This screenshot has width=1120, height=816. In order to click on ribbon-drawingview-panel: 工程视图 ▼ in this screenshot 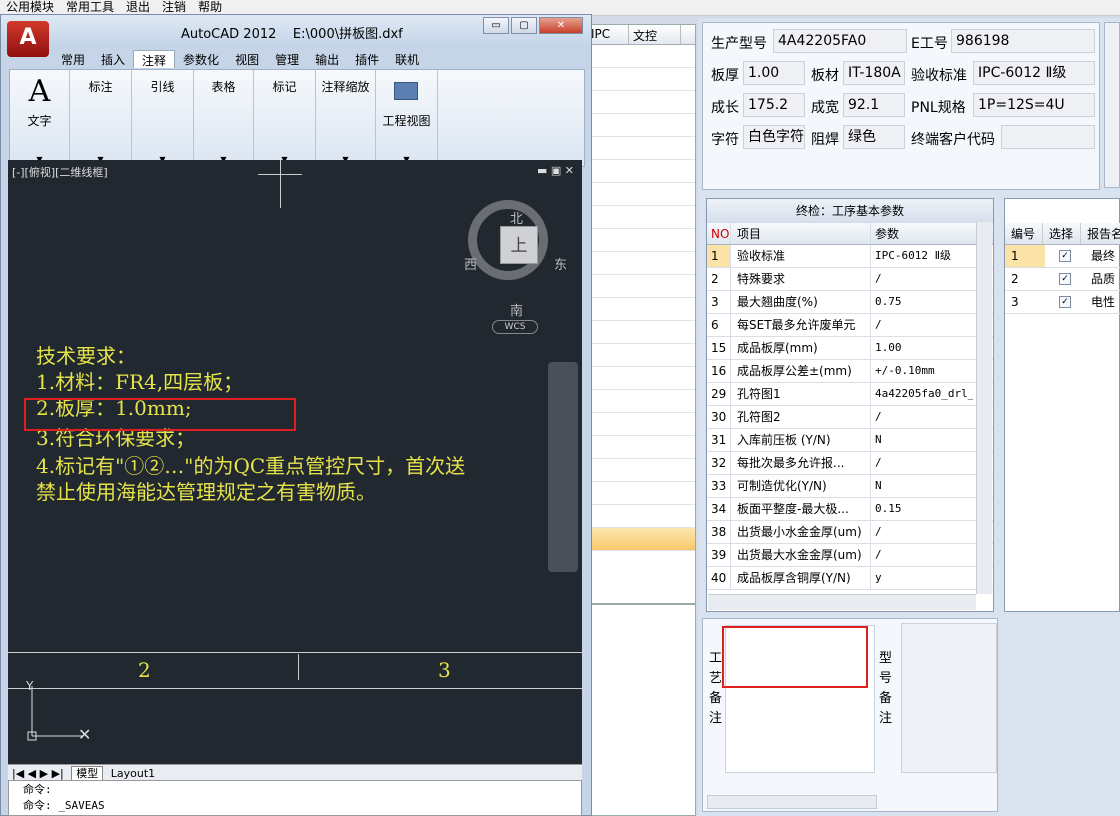, I will do `click(407, 118)`.